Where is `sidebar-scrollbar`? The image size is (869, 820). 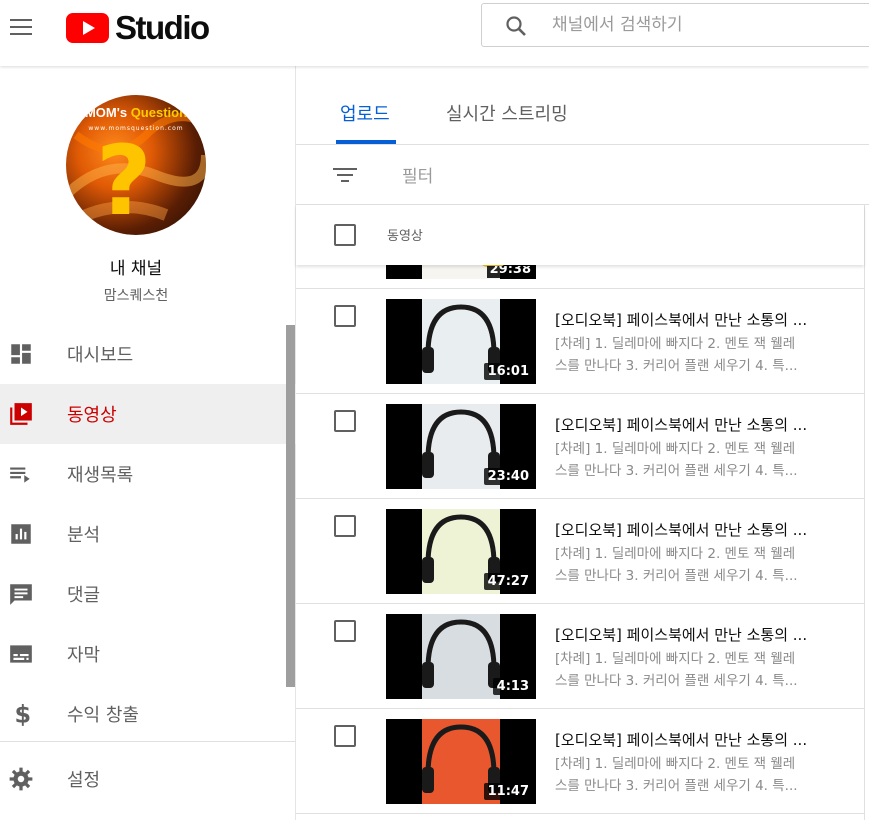
sidebar-scrollbar is located at coordinates (290, 506).